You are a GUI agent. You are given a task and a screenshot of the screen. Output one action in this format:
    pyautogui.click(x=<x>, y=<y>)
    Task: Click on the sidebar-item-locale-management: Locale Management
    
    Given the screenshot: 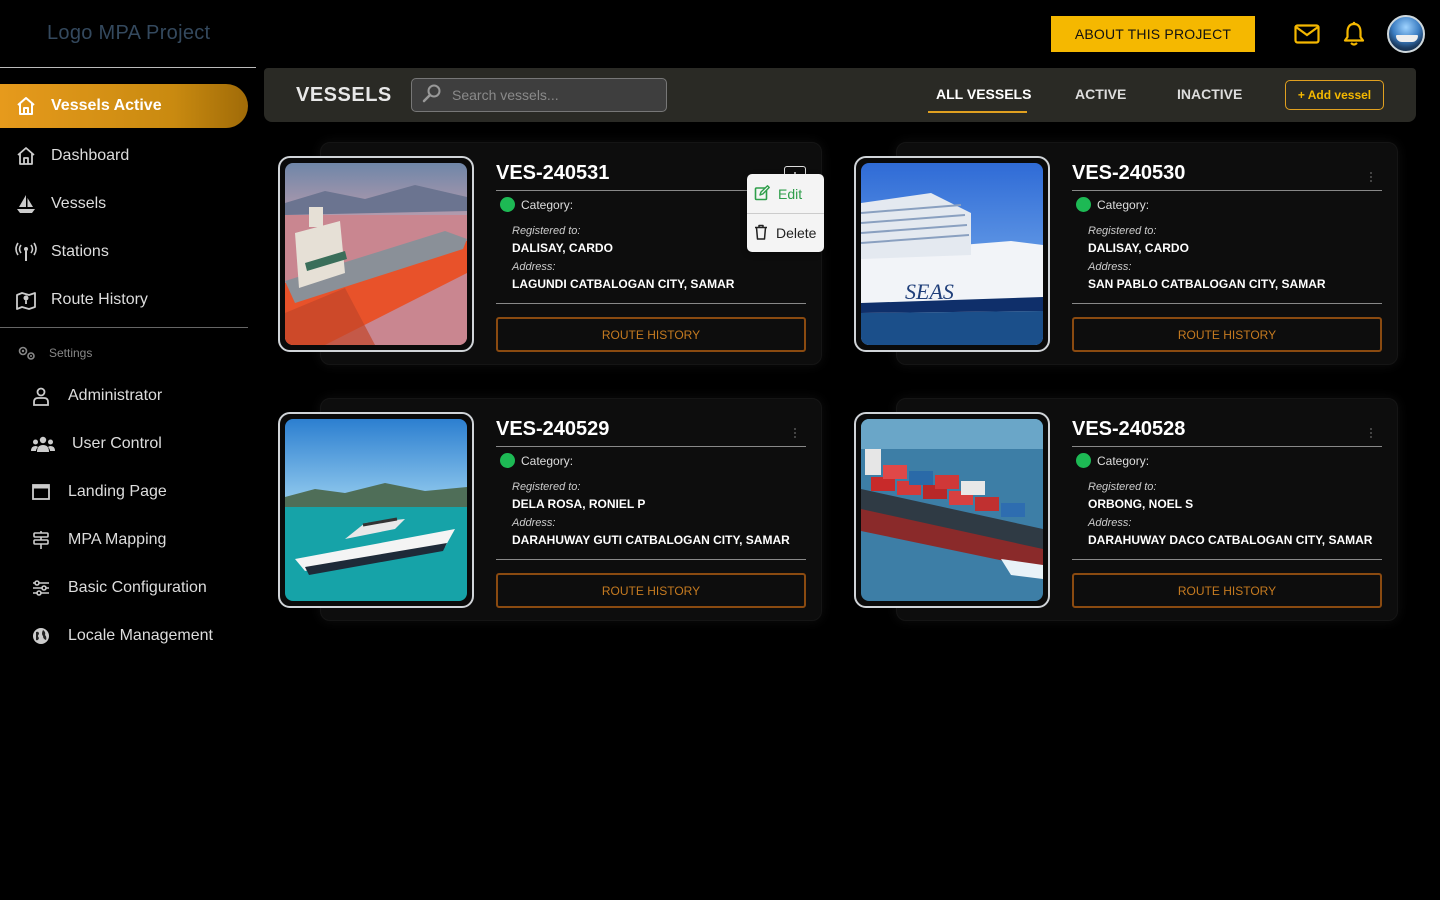 What is the action you would take?
    pyautogui.click(x=121, y=636)
    